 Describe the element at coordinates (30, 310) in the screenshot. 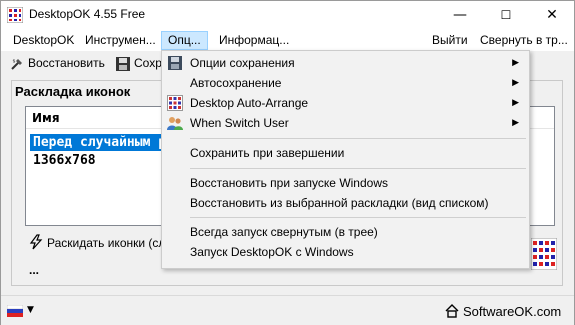

I see `language-dropdown-icon: ▼` at that location.